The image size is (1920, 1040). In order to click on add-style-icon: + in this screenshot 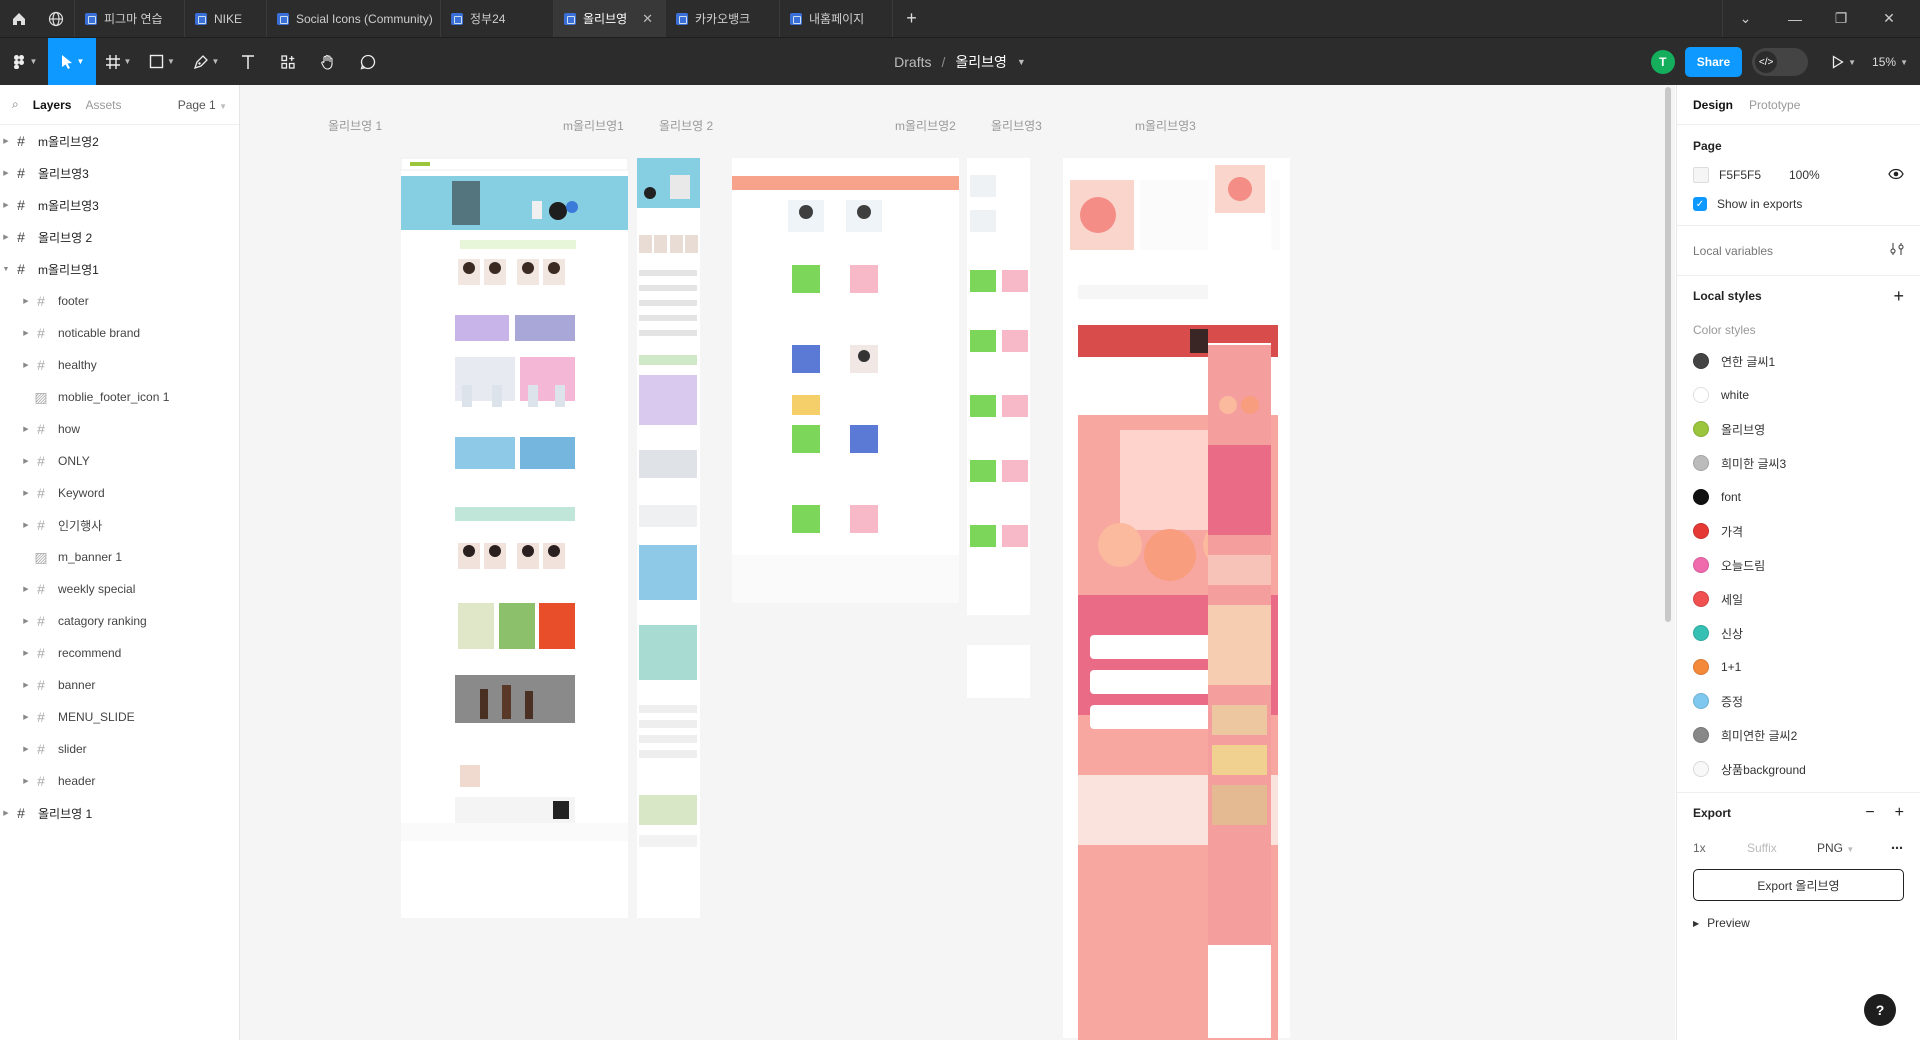, I will do `click(1898, 296)`.